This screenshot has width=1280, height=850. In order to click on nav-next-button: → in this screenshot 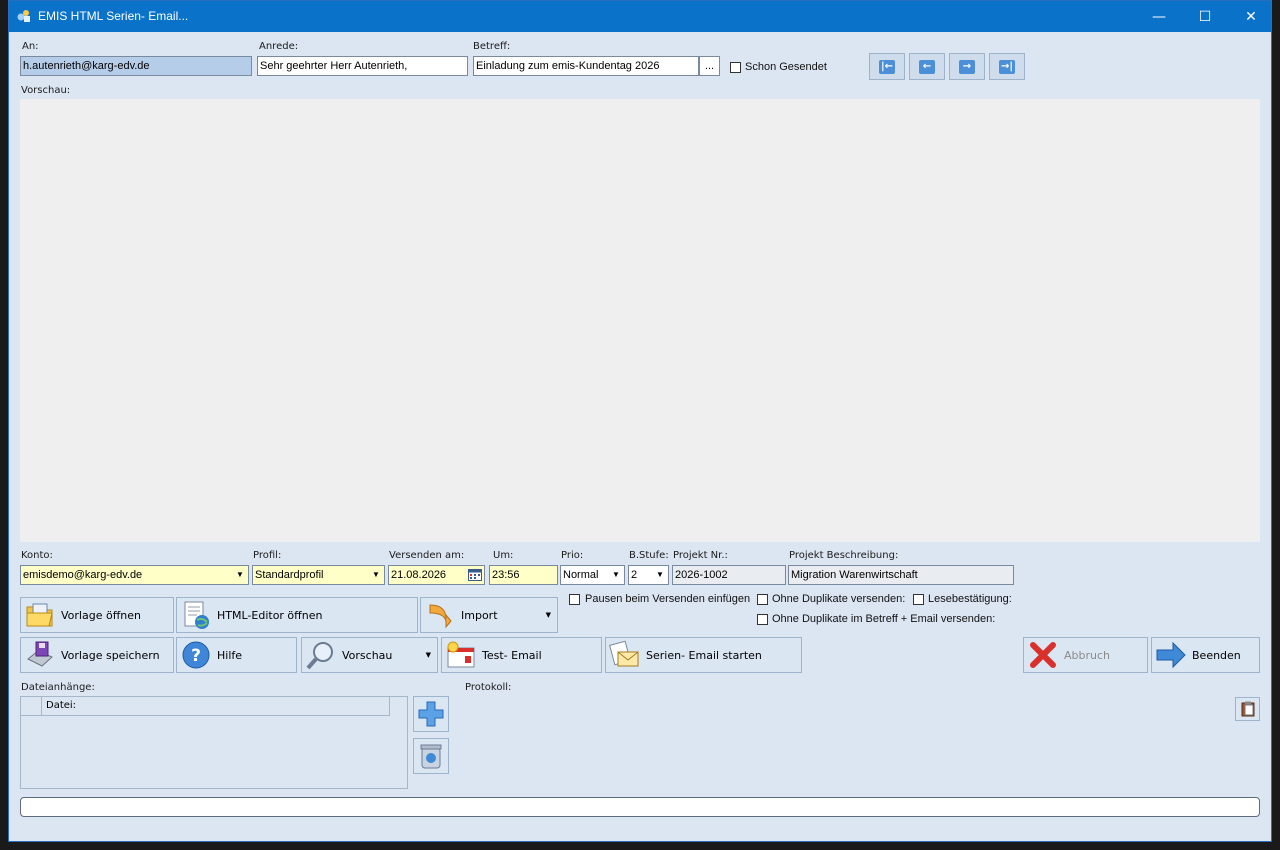, I will do `click(967, 66)`.